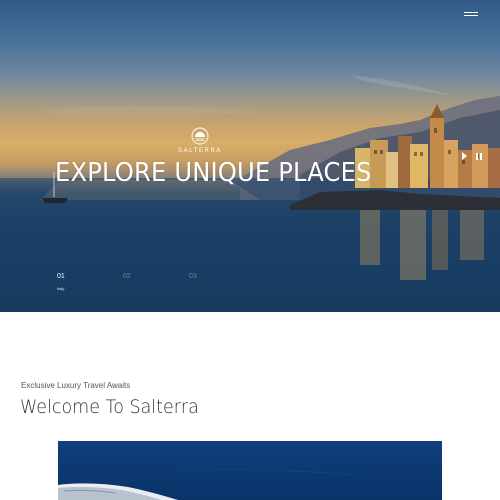 The width and height of the screenshot is (500, 500). Describe the element at coordinates (213, 173) in the screenshot. I see `hero-title: EXPLORE UNIQUE PLACES` at that location.